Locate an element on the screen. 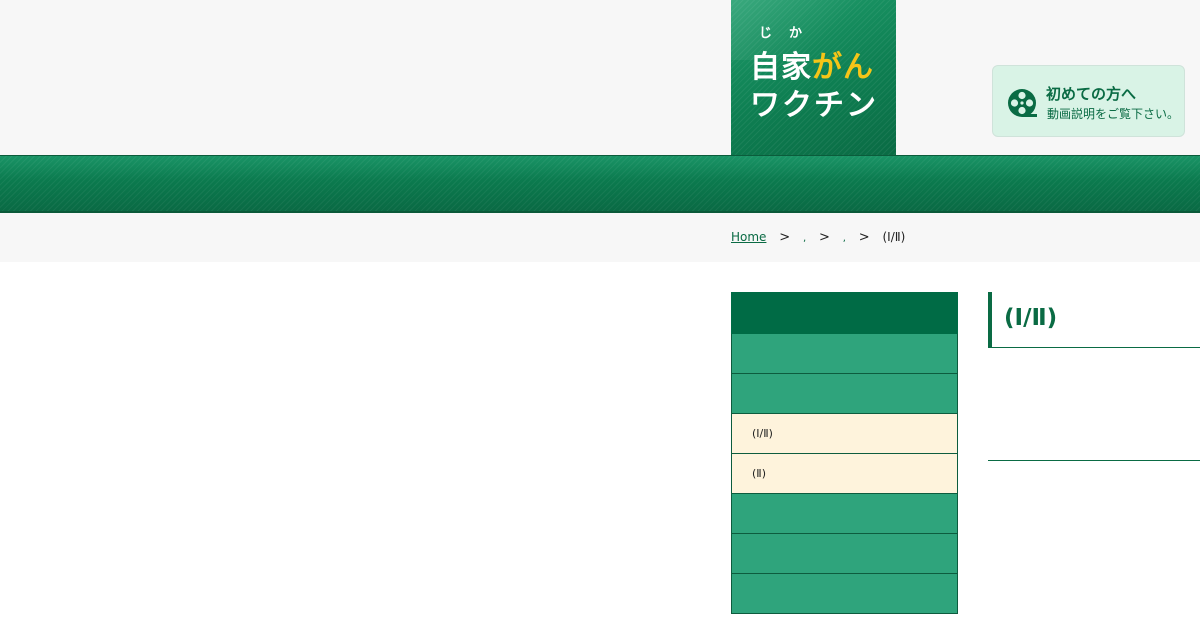  sidebar-menu: (Ⅰ/Ⅱ) (Ⅱ) is located at coordinates (844, 453).